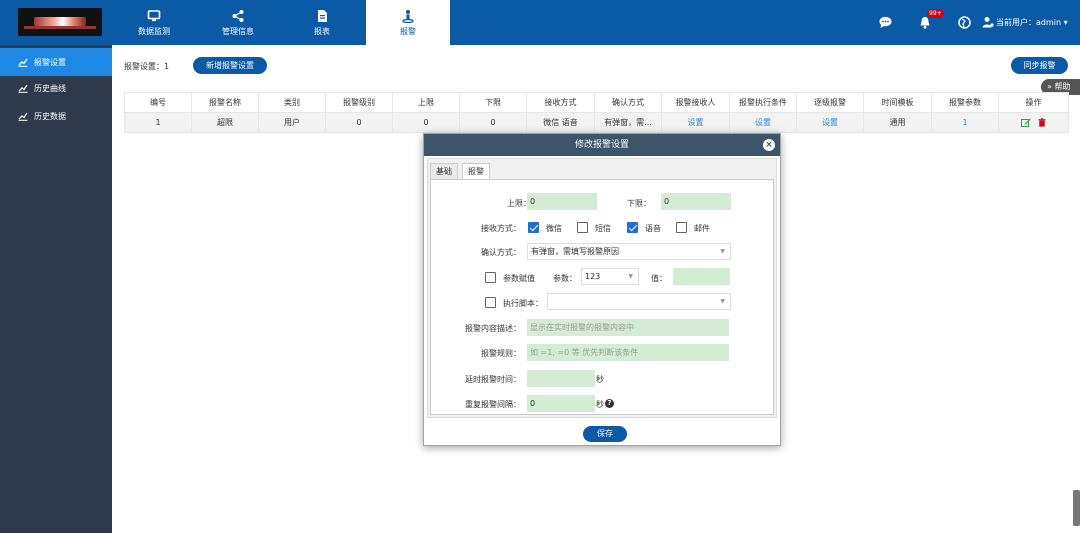  What do you see at coordinates (1076, 508) in the screenshot?
I see `page-scrollbar` at bounding box center [1076, 508].